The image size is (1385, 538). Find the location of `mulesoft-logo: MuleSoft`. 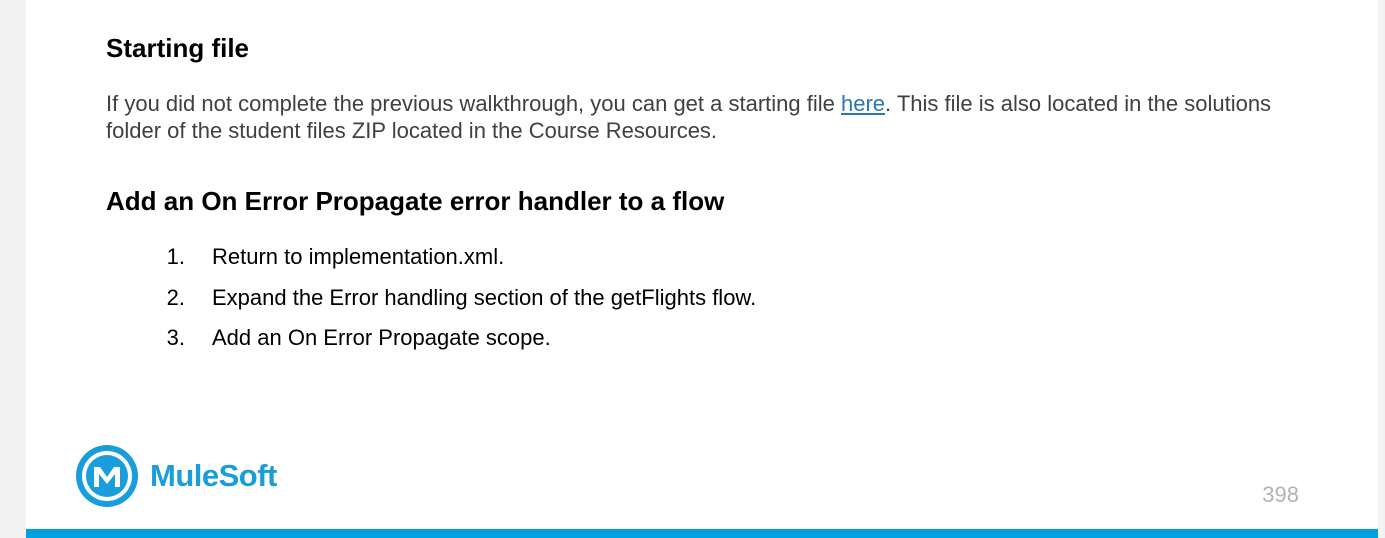

mulesoft-logo: MuleSoft is located at coordinates (175, 476).